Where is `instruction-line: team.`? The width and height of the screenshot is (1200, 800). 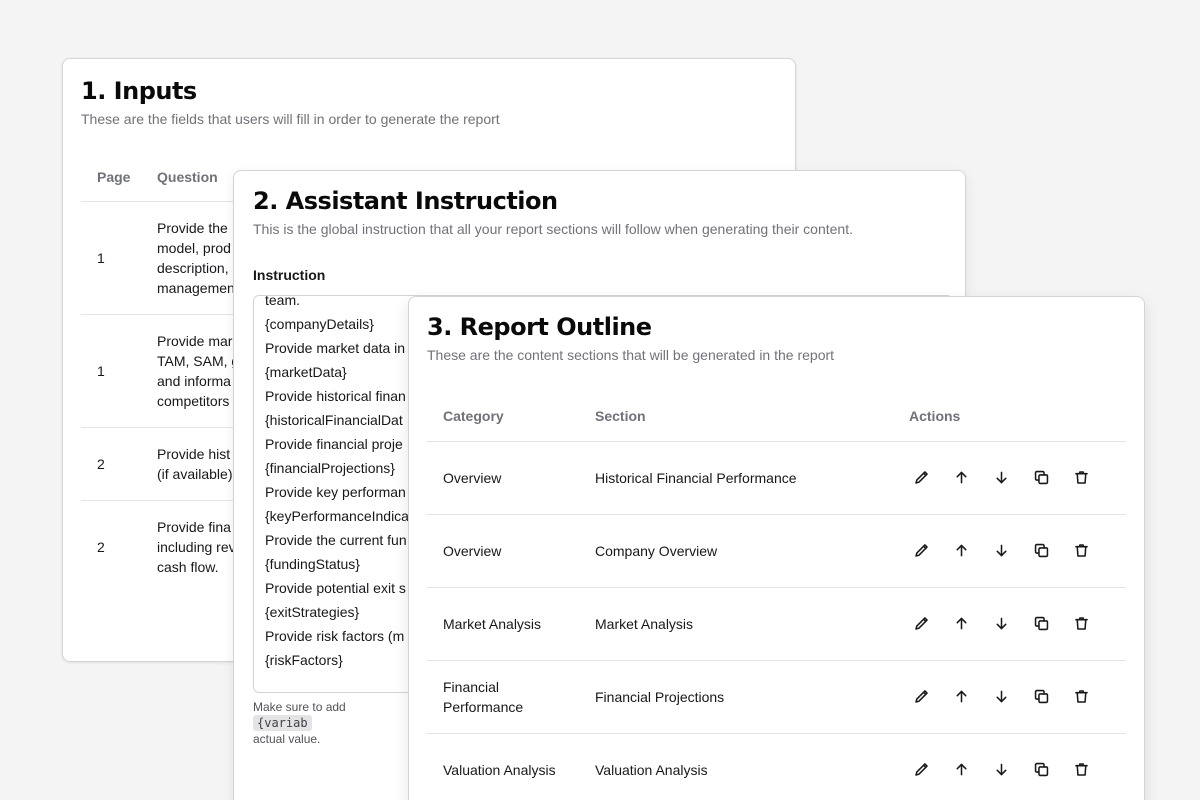 instruction-line: team. is located at coordinates (283, 301).